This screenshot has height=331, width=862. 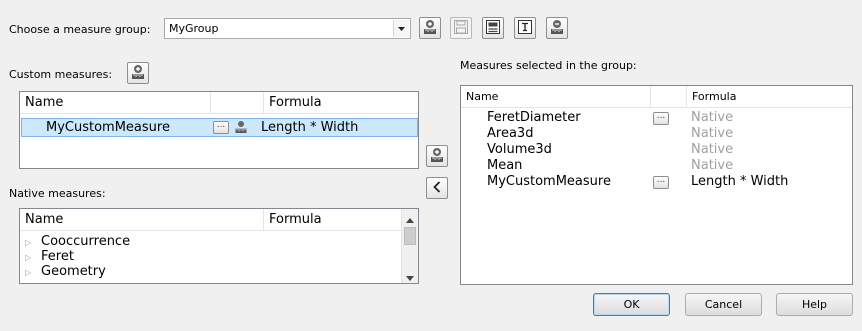 What do you see at coordinates (80, 29) in the screenshot?
I see `choose-group-label: Choose a measure group:` at bounding box center [80, 29].